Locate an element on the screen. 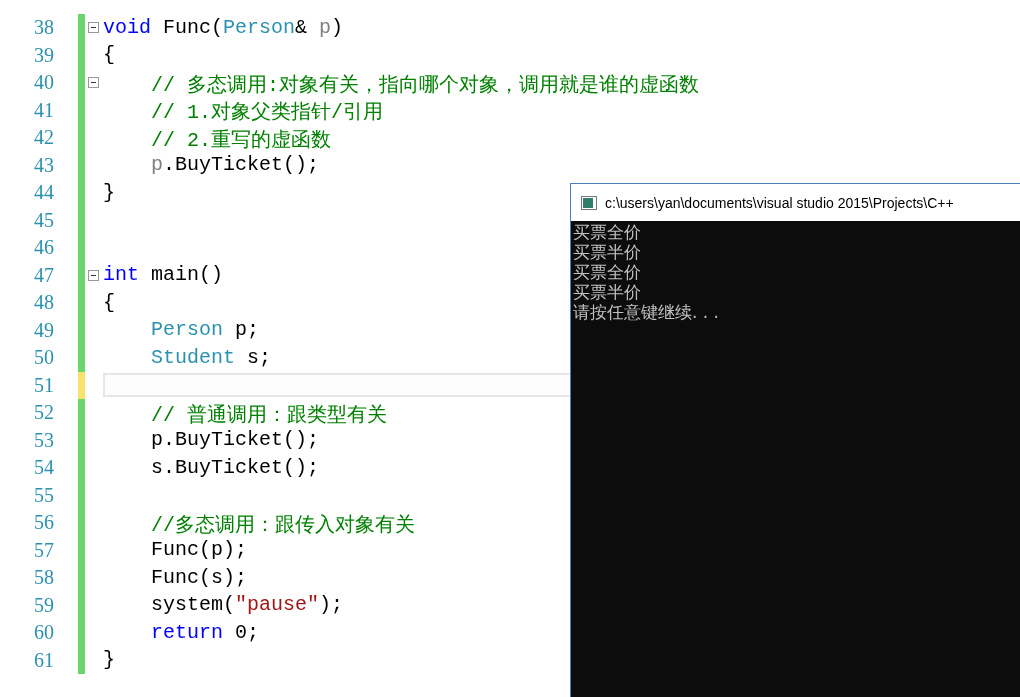 The width and height of the screenshot is (1020, 697). line-number: 54 is located at coordinates (43, 468).